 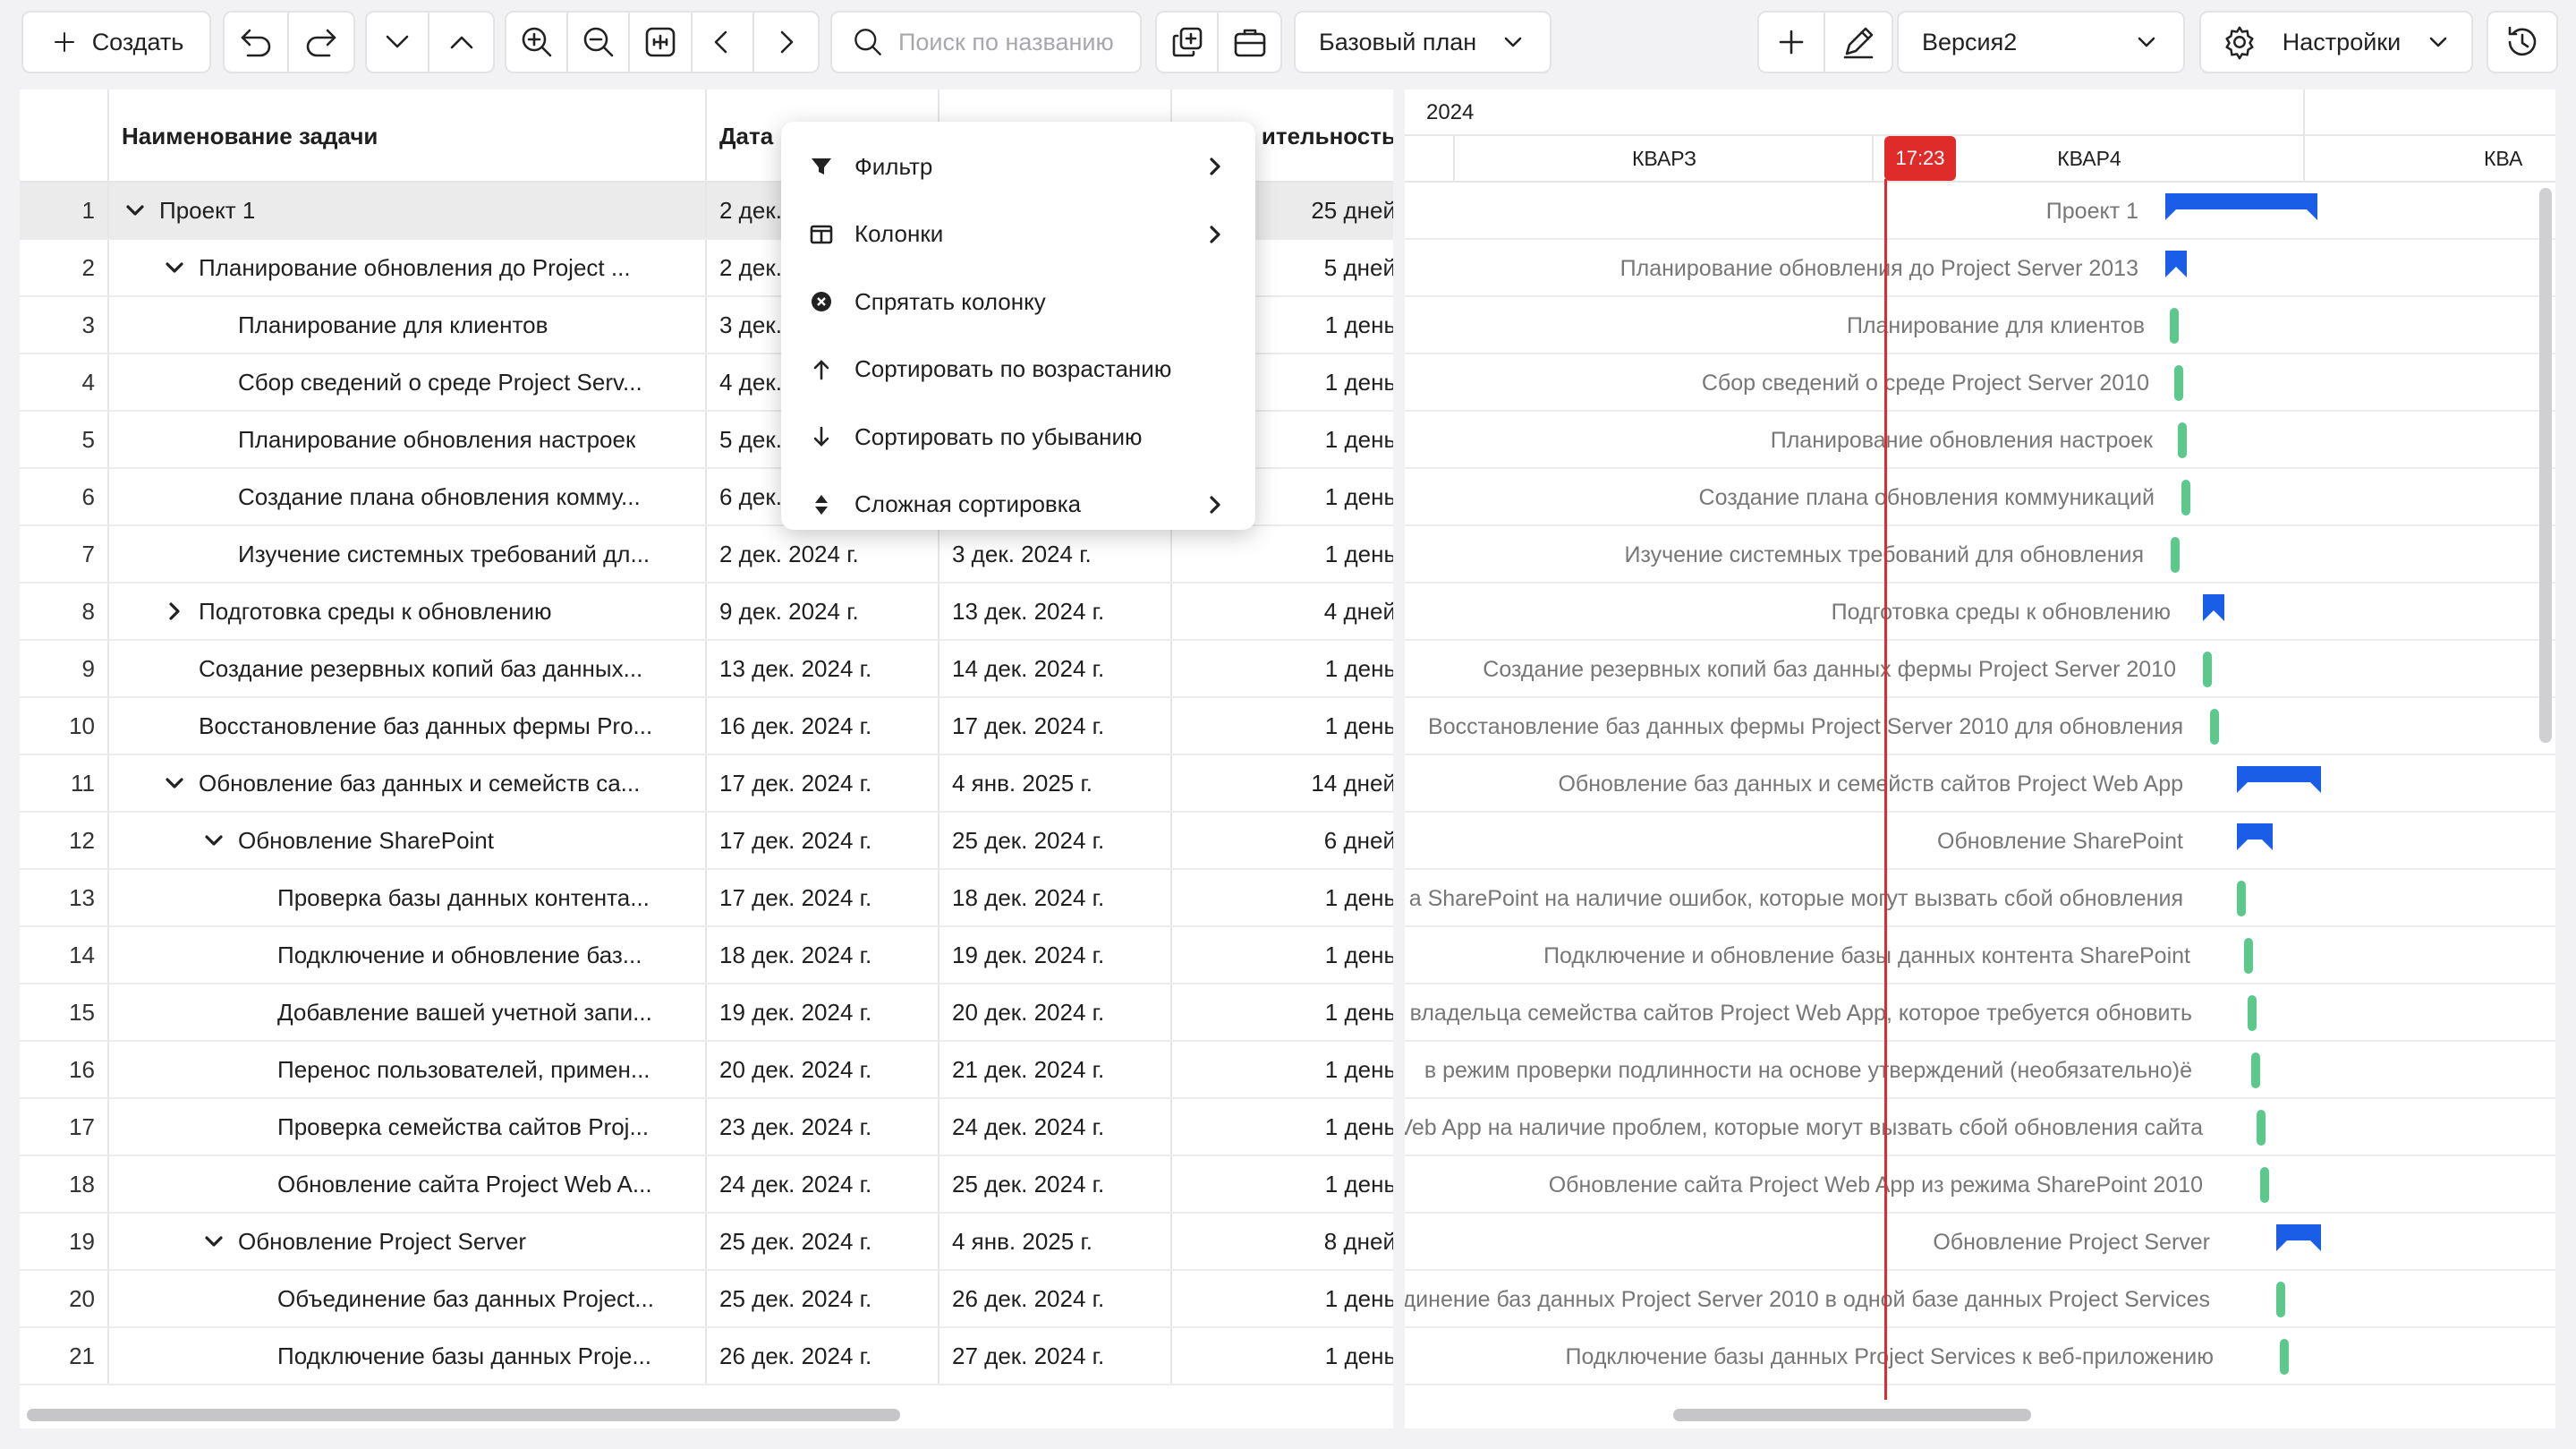 I want to click on grid-horizontal-scrollbar, so click(x=463, y=1415).